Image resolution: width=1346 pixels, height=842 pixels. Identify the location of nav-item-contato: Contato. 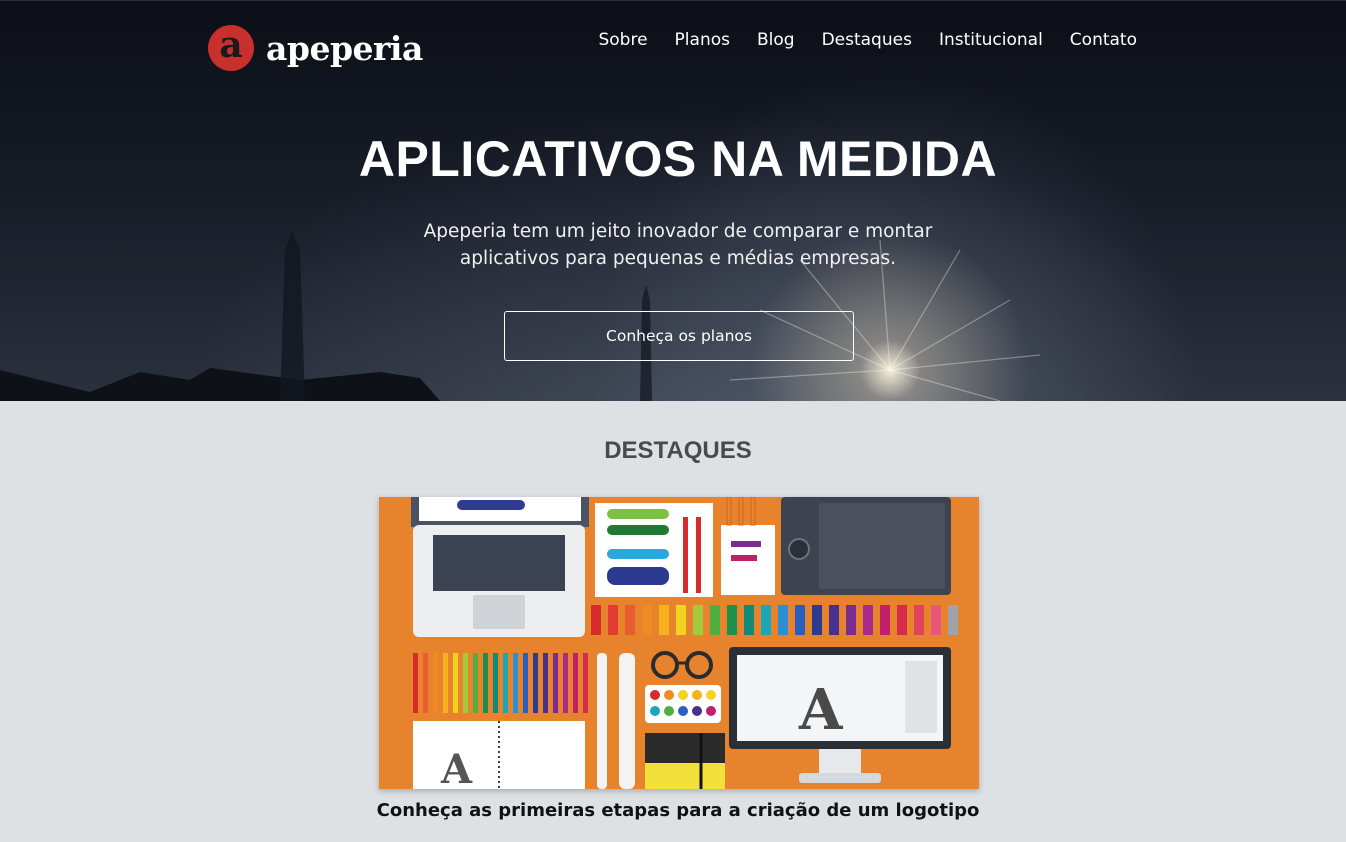
(1103, 40).